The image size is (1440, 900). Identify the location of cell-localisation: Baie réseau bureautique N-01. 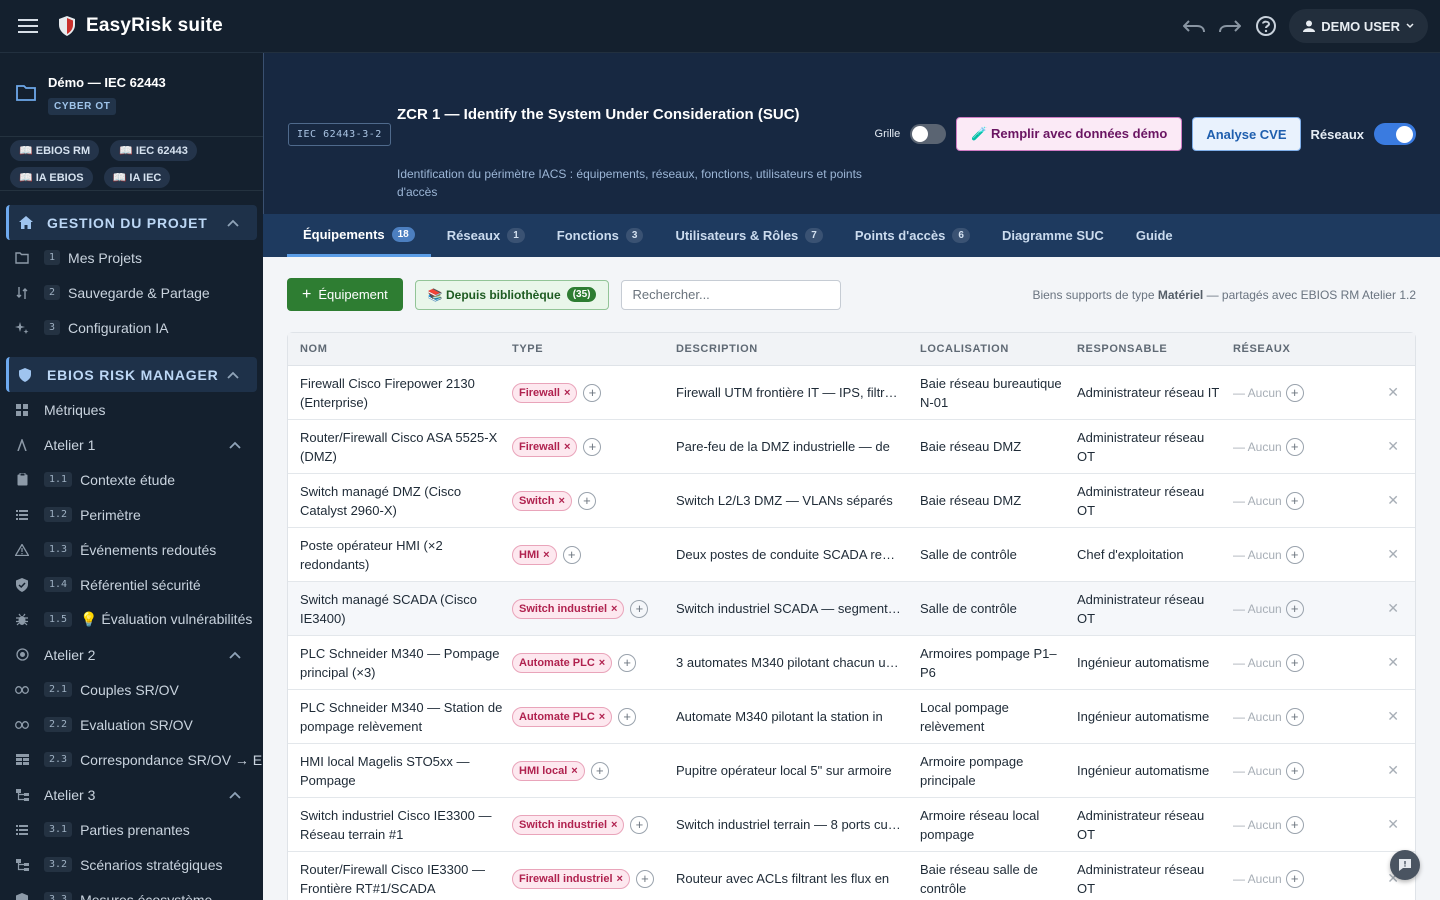
(998, 393).